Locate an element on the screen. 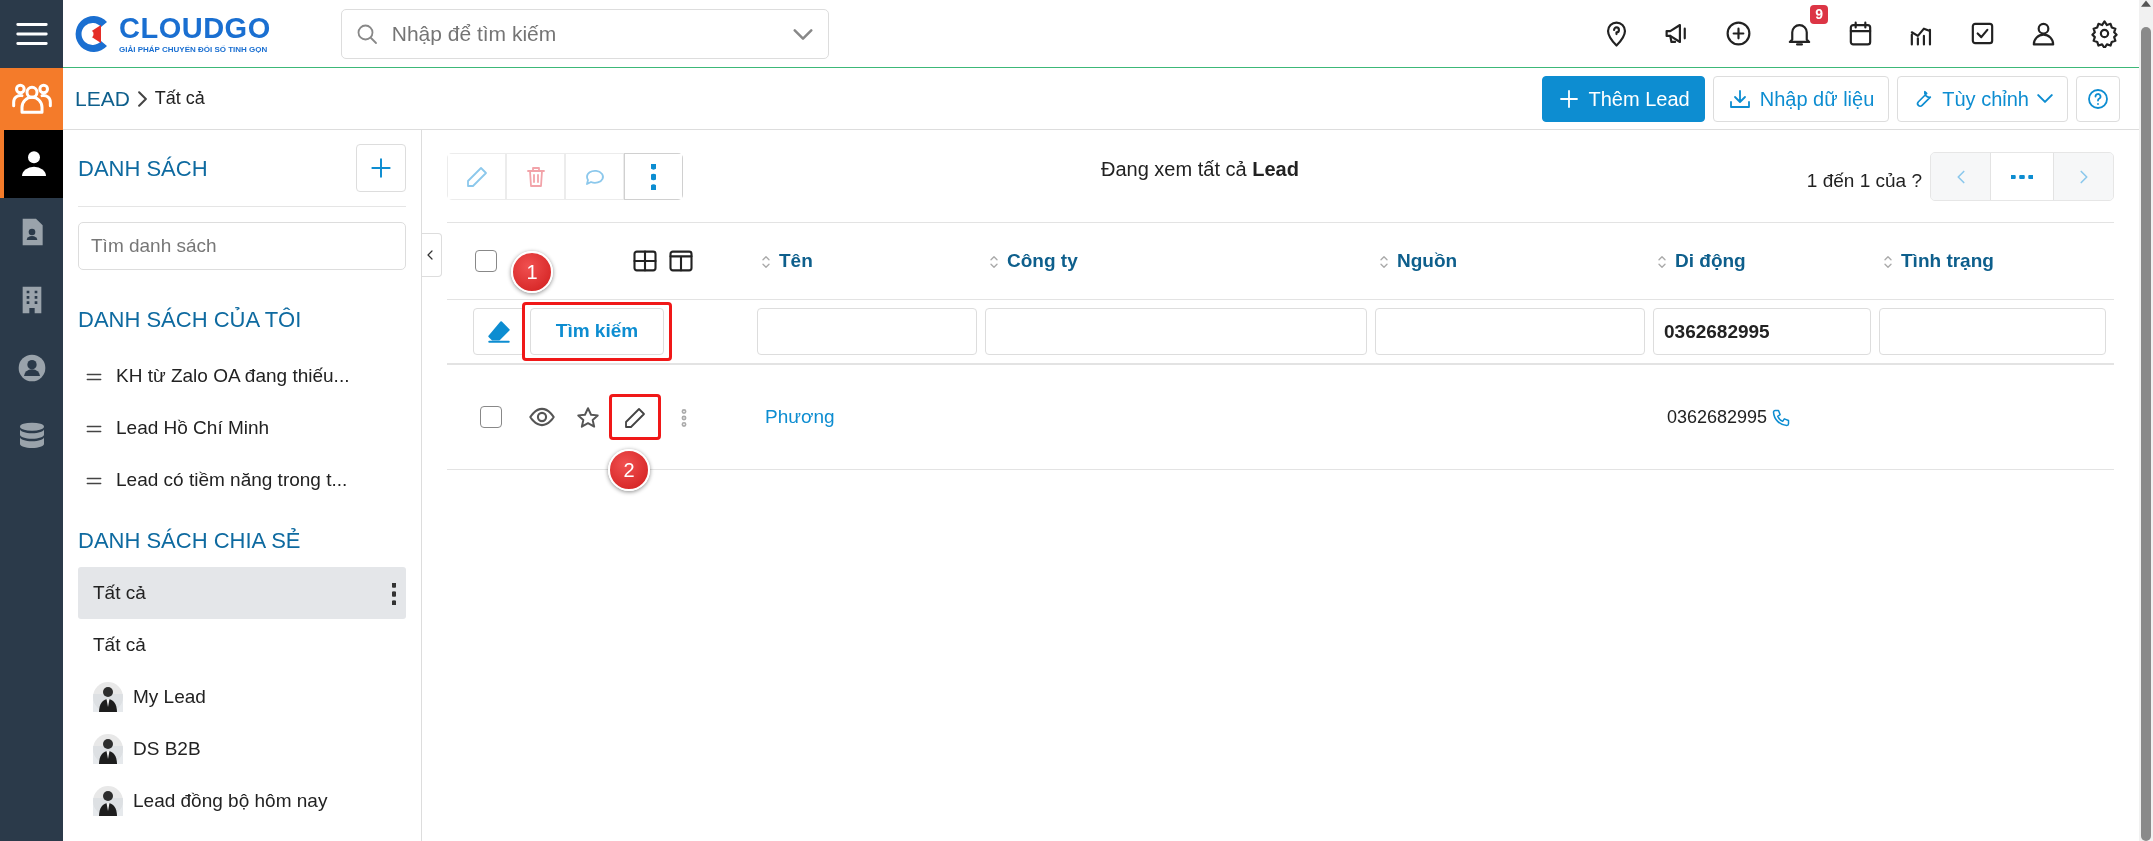  add-icon is located at coordinates (1738, 33).